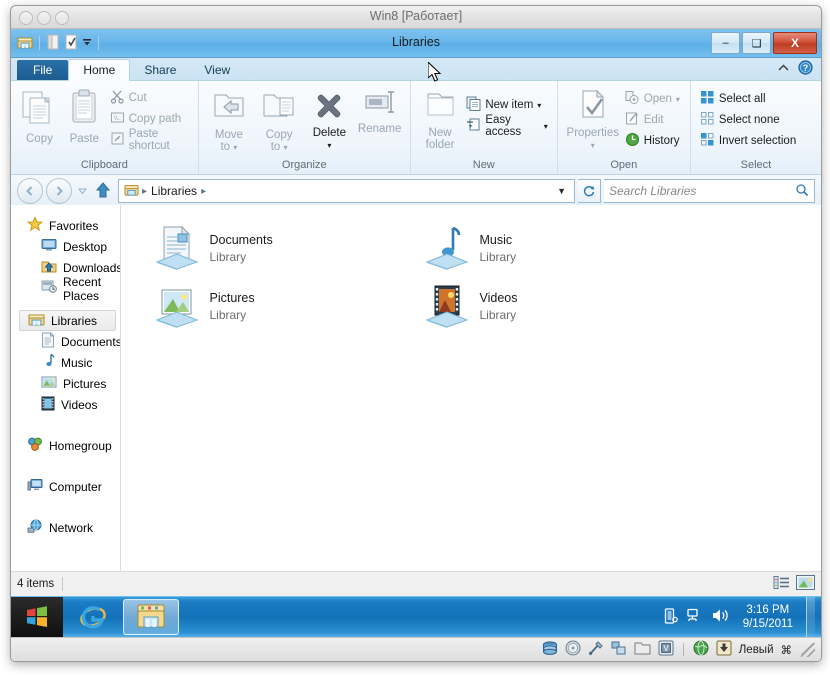  Describe the element at coordinates (538, 248) in the screenshot. I see `list-item: Music Library` at that location.